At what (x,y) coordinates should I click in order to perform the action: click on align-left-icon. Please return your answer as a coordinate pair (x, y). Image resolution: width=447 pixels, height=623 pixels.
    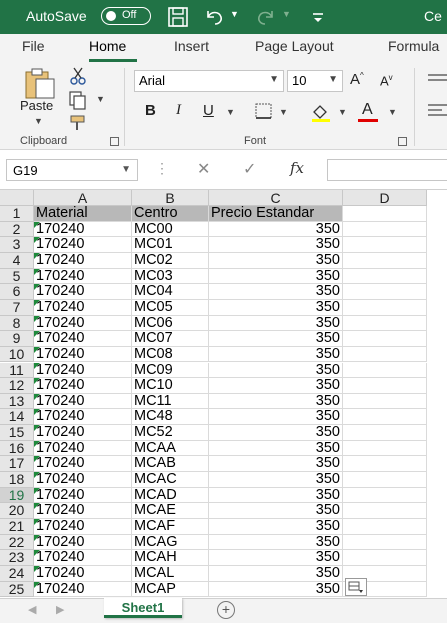
    Looking at the image, I should click on (436, 111).